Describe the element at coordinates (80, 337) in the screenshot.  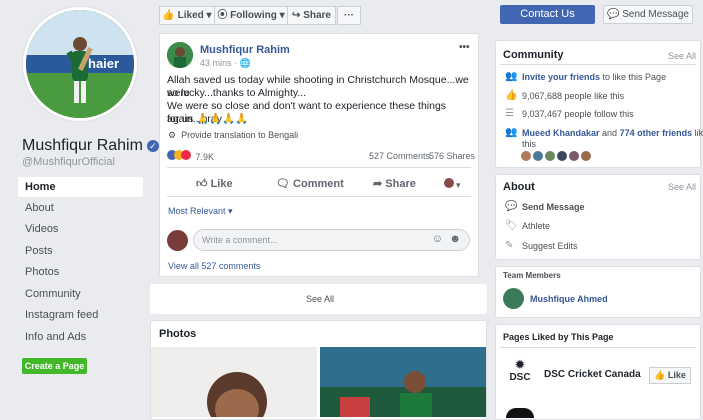
I see `nav-info-and-ads: Info and Ads` at that location.